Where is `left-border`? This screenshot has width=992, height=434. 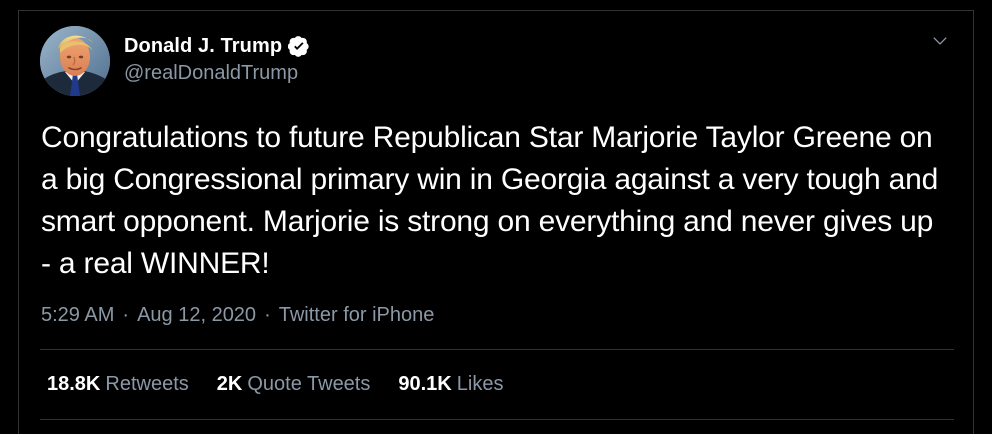 left-border is located at coordinates (18, 222).